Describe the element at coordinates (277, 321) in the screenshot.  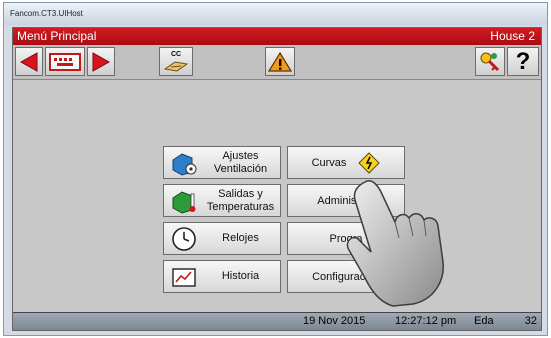
I see `status-bar: 19 Nov 2015 12:27:12 pm Eda 32` at that location.